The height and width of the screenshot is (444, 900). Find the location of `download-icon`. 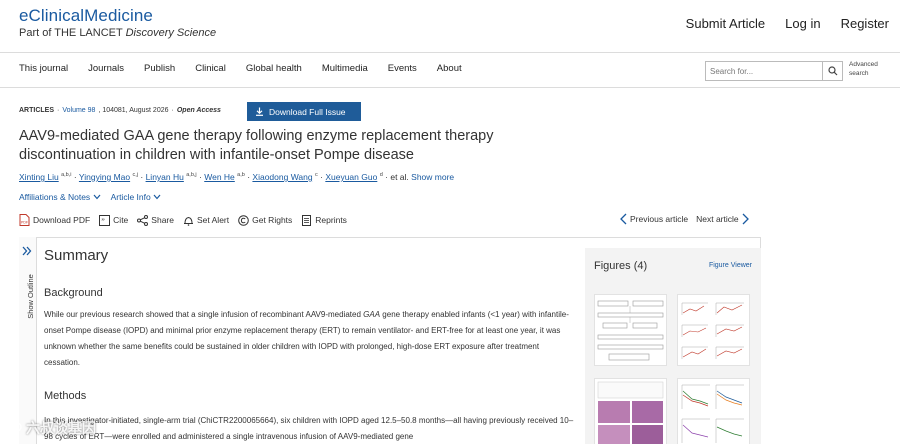

download-icon is located at coordinates (259, 111).